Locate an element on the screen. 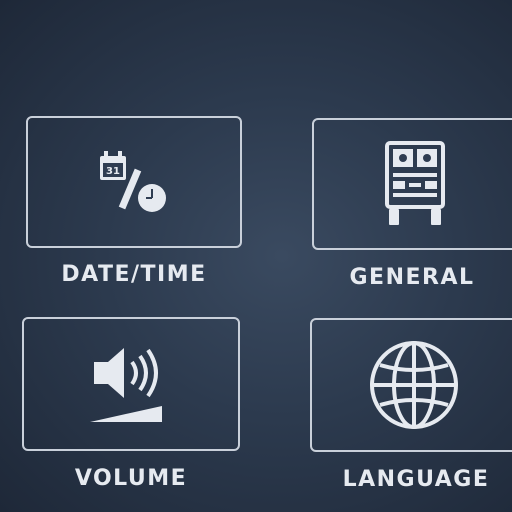 This screenshot has height=512, width=512. general-label: GENERAL is located at coordinates (412, 277).